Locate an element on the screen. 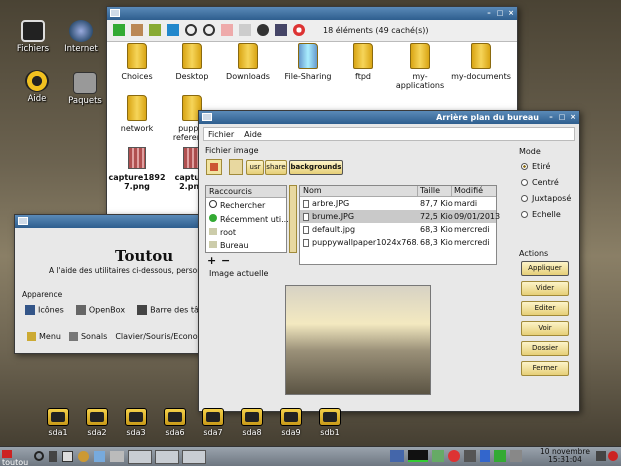  drive-sda7: sda7 is located at coordinates (213, 422).